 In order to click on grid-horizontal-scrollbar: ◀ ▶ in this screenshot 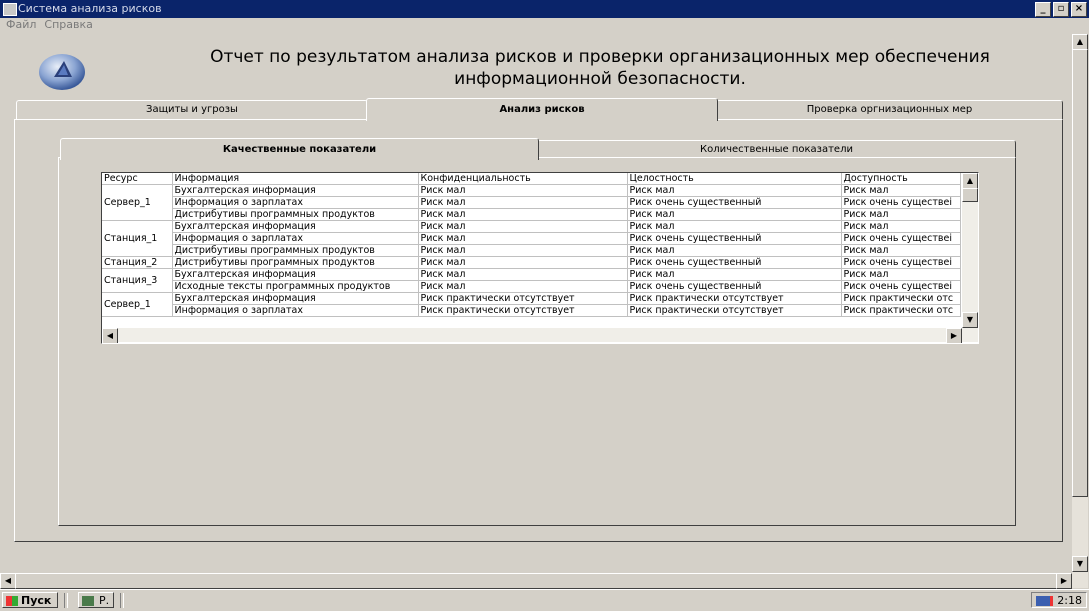, I will do `click(540, 335)`.